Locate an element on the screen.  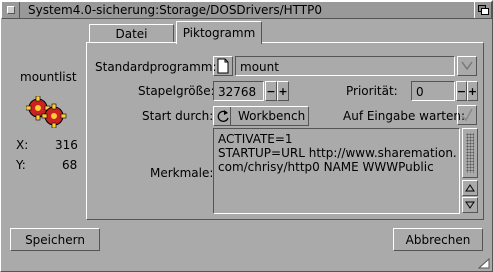
scroll-down-icon is located at coordinates (470, 205).